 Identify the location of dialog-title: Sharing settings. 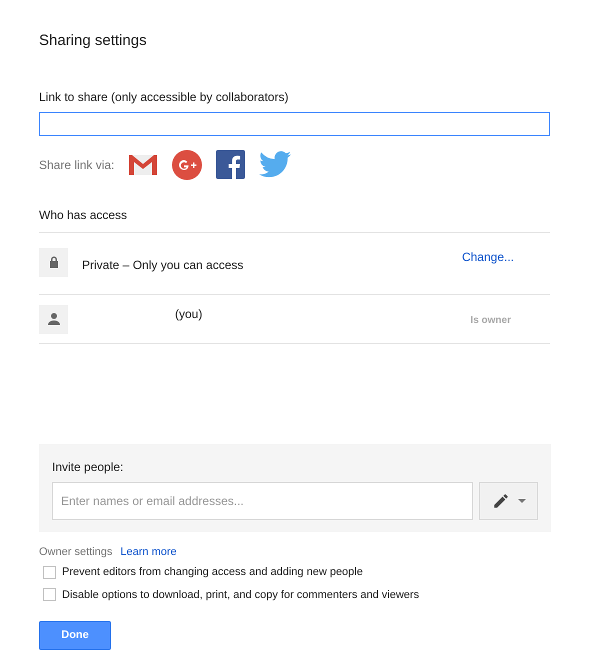
(93, 41).